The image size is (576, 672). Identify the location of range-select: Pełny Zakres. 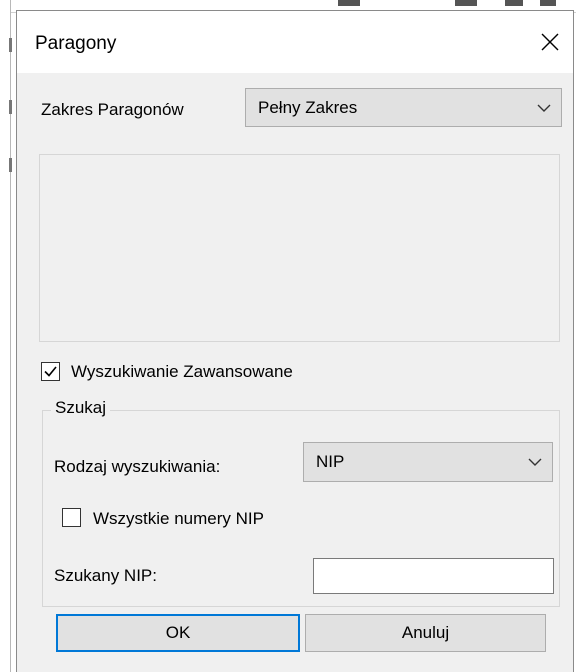
(403, 107).